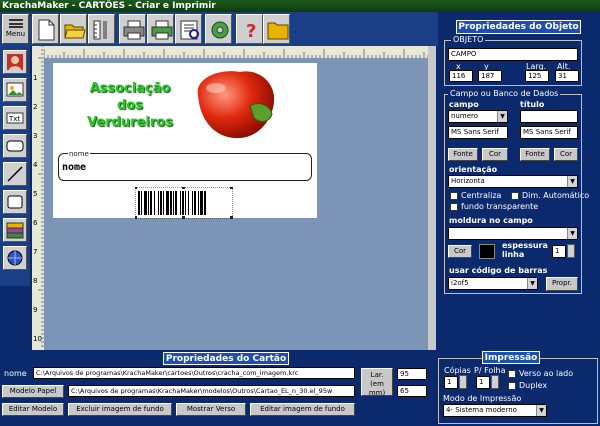 This screenshot has height=426, width=600. I want to click on copies-label: Cópias, so click(457, 370).